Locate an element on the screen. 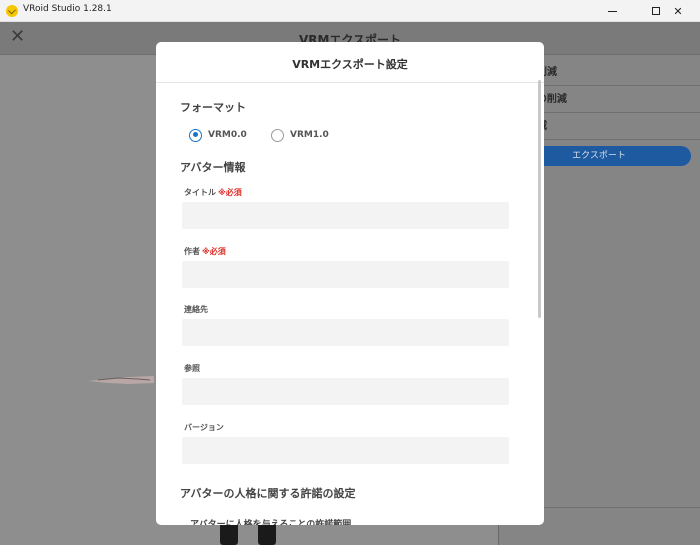 This screenshot has height=545, width=700. author-field-label: 作者 ※必須 is located at coordinates (205, 251).